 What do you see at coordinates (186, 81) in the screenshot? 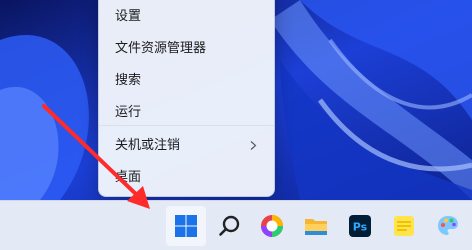
I see `menu-item-search: 搜索` at bounding box center [186, 81].